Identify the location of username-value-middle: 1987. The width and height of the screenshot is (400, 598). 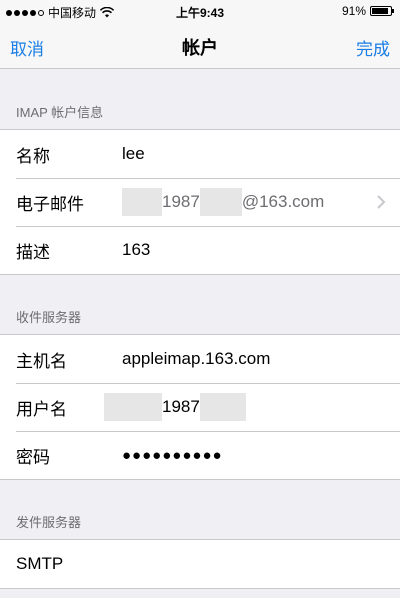
(181, 406).